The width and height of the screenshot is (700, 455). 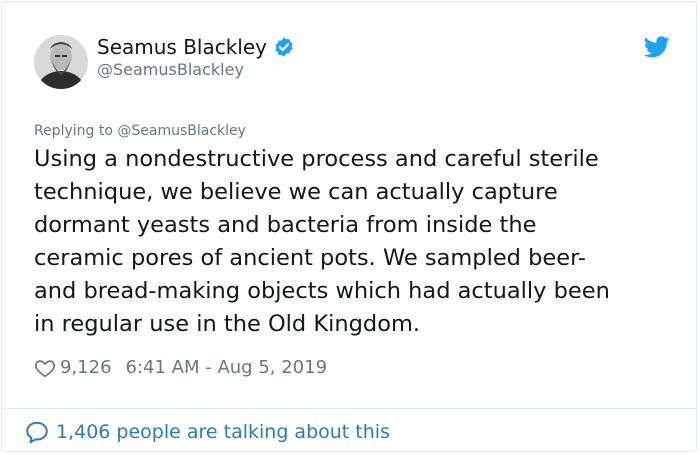 I want to click on avatar-portrait, so click(x=61, y=62).